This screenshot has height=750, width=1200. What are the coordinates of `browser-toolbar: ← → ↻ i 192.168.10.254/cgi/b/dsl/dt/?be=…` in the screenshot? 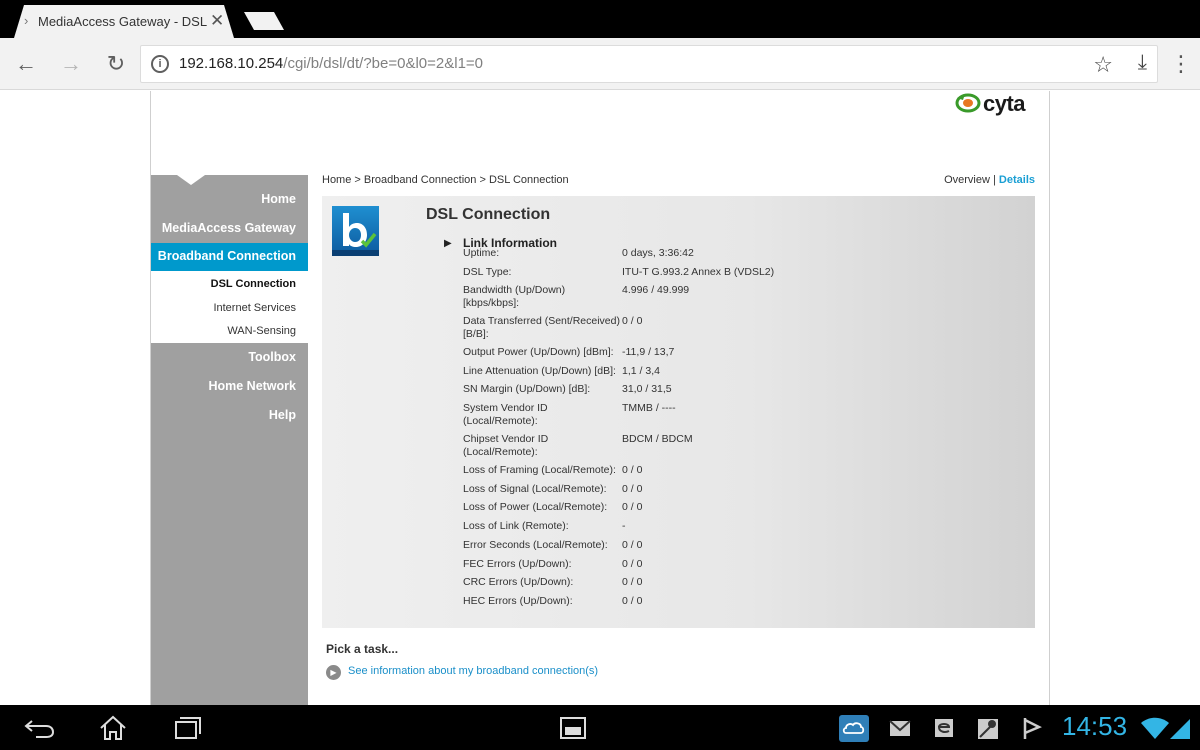 It's located at (600, 64).